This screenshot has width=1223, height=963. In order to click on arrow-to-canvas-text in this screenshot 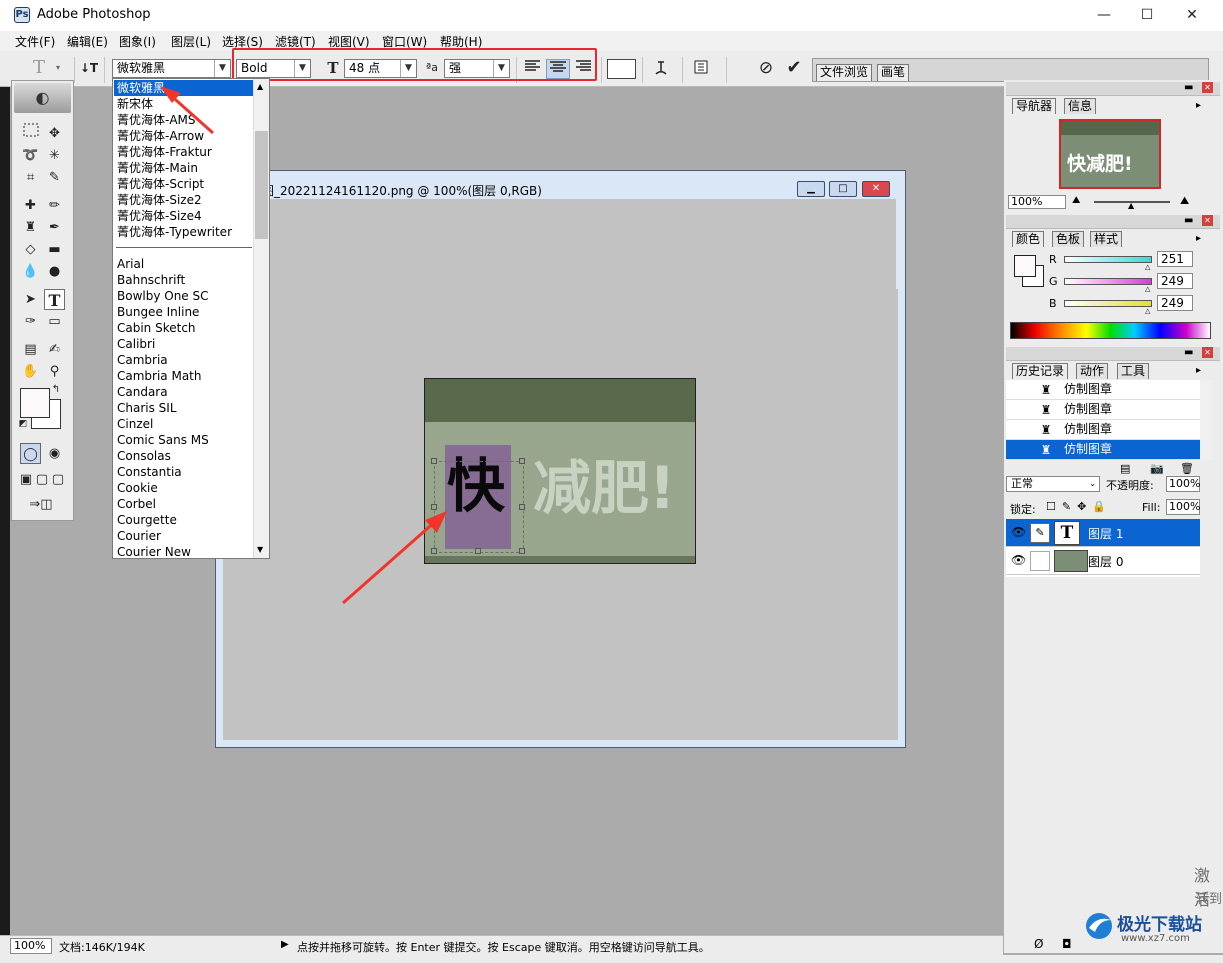, I will do `click(394, 558)`.